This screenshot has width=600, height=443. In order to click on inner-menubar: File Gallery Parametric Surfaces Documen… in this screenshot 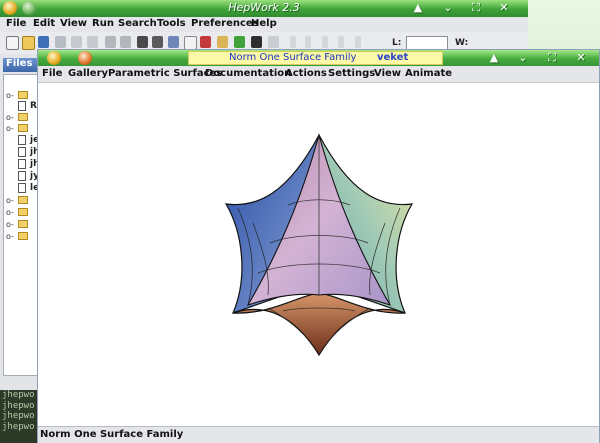, I will do `click(318, 74)`.